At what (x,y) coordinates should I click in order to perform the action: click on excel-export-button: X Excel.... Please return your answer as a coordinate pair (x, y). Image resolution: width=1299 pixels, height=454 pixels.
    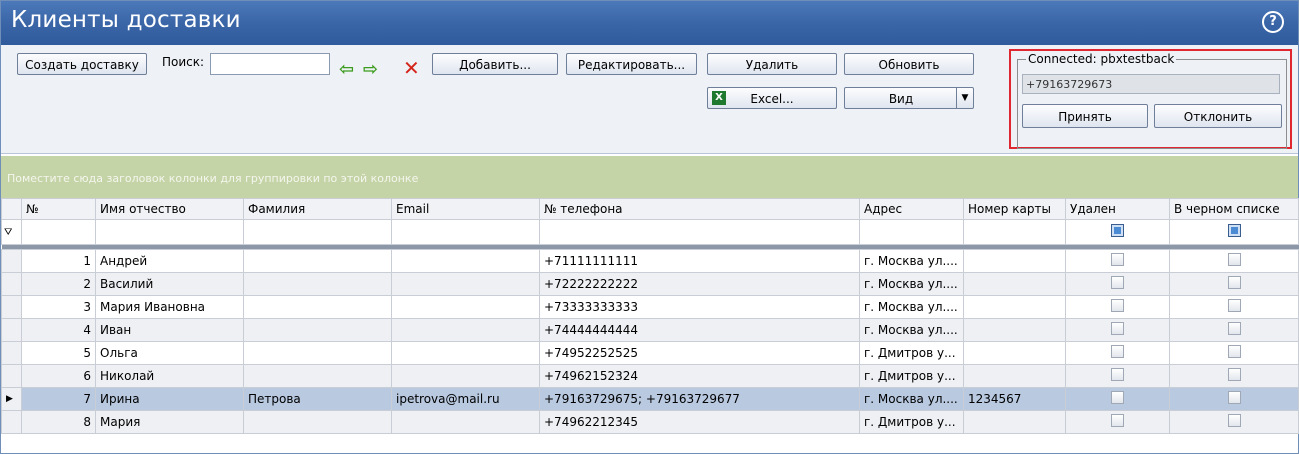
    Looking at the image, I should click on (772, 98).